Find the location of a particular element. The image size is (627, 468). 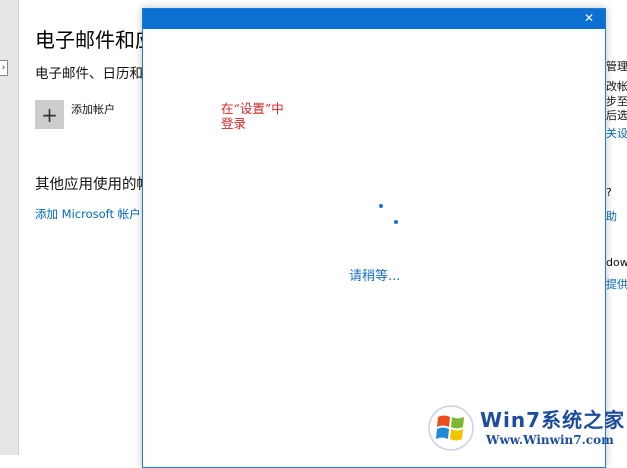

window-left-edge: › is located at coordinates (9, 227).